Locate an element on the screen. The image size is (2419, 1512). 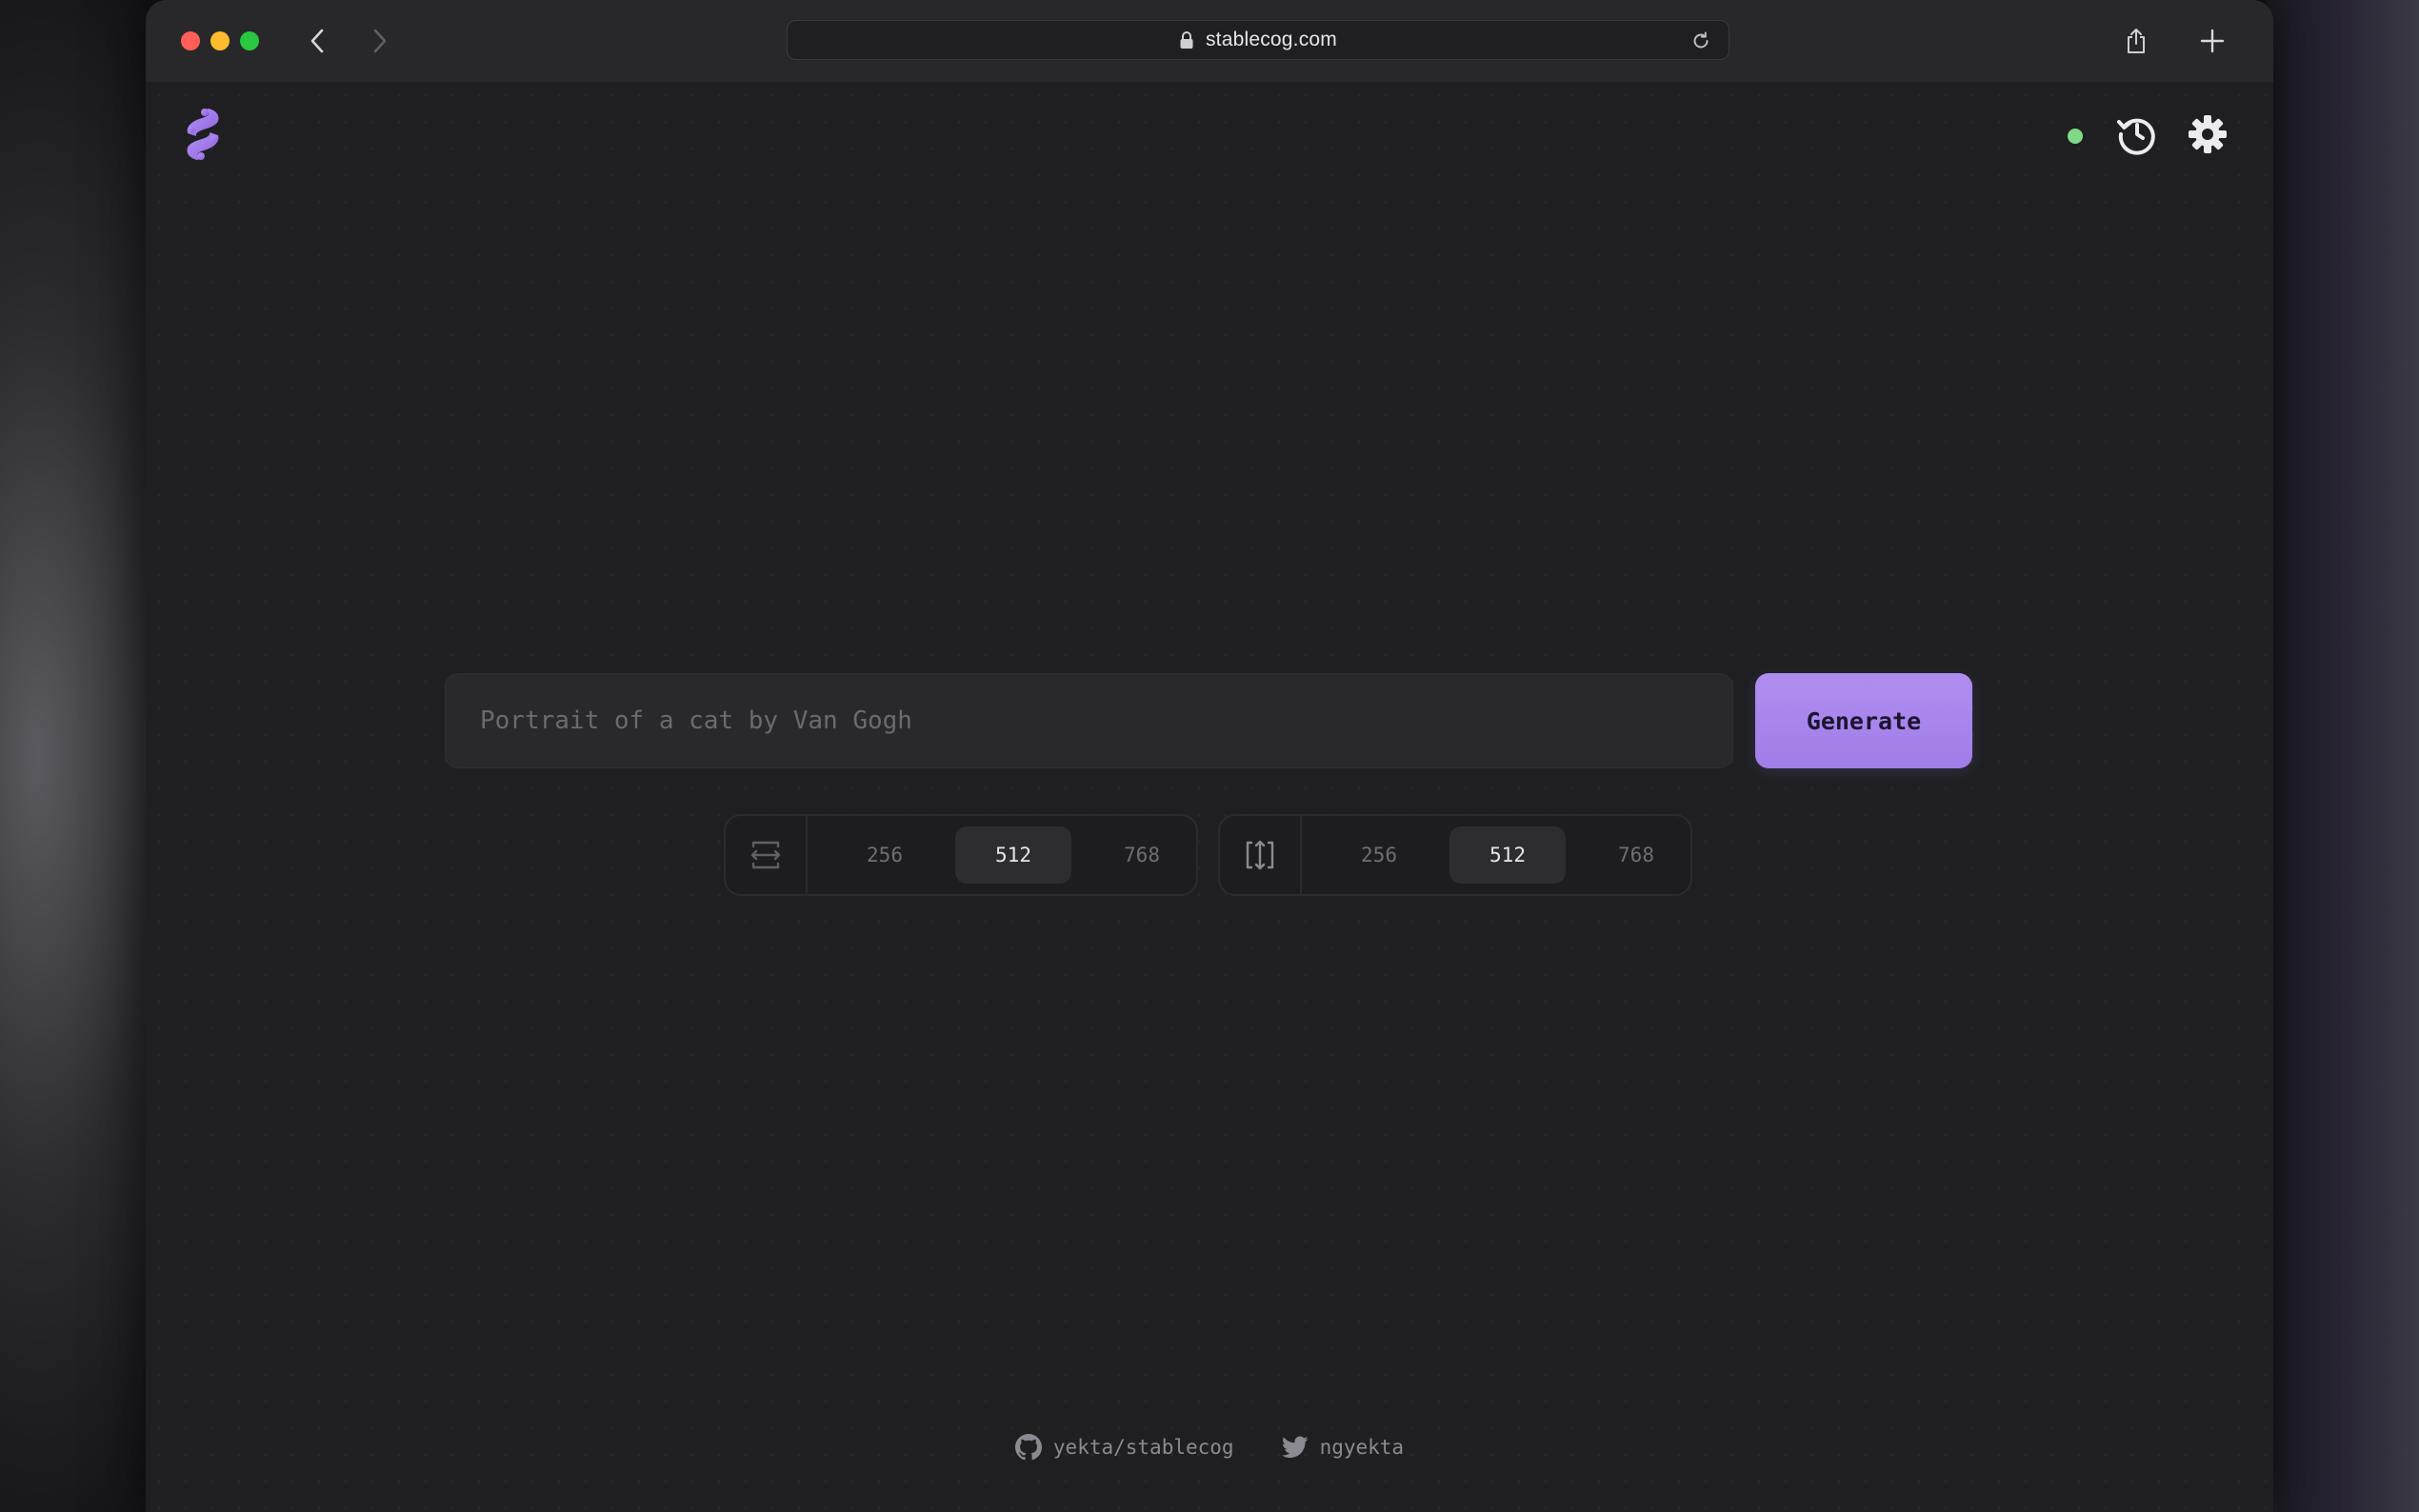
address-bar: stablecog.com is located at coordinates (1258, 40).